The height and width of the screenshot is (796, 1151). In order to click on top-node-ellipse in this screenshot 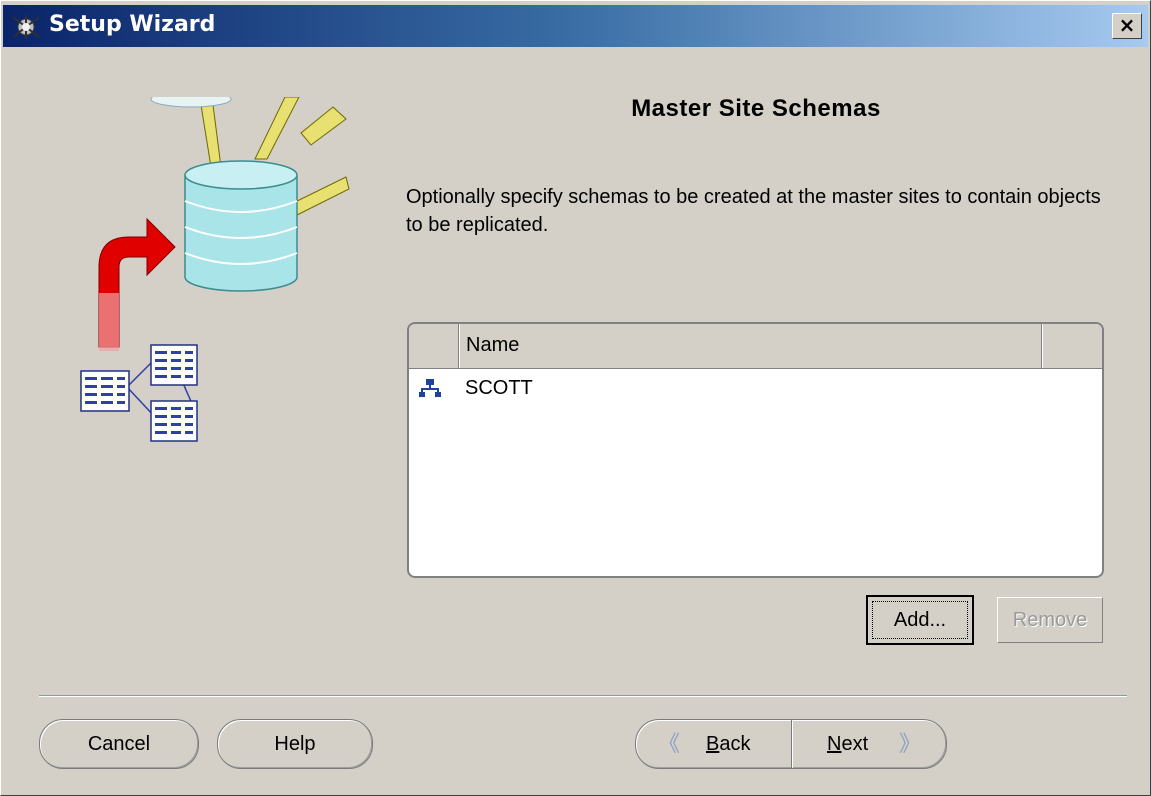, I will do `click(191, 102)`.